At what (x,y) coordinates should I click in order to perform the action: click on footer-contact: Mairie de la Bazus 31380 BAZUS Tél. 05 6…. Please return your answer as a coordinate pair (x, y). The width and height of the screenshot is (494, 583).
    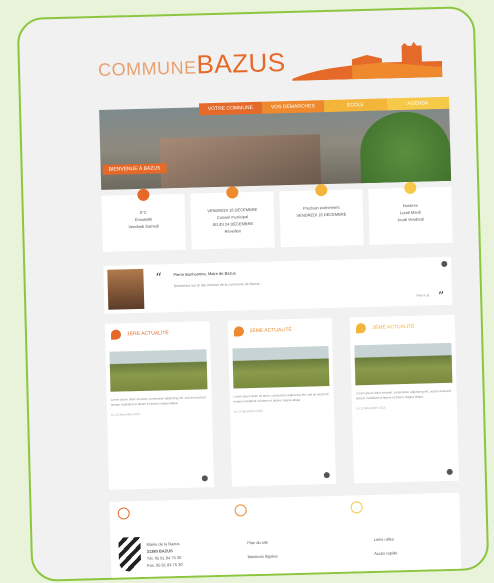
    Looking at the image, I should click on (168, 540).